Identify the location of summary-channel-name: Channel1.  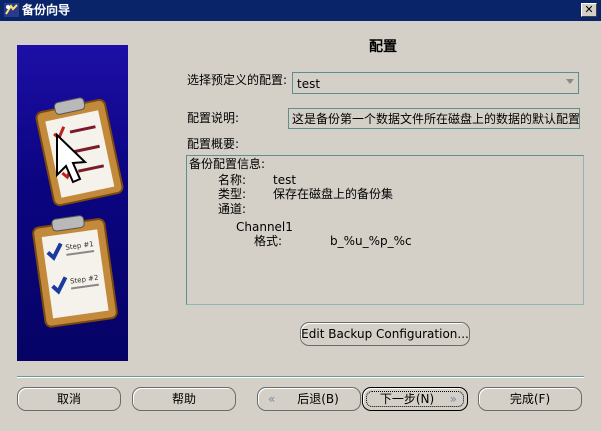
(264, 227).